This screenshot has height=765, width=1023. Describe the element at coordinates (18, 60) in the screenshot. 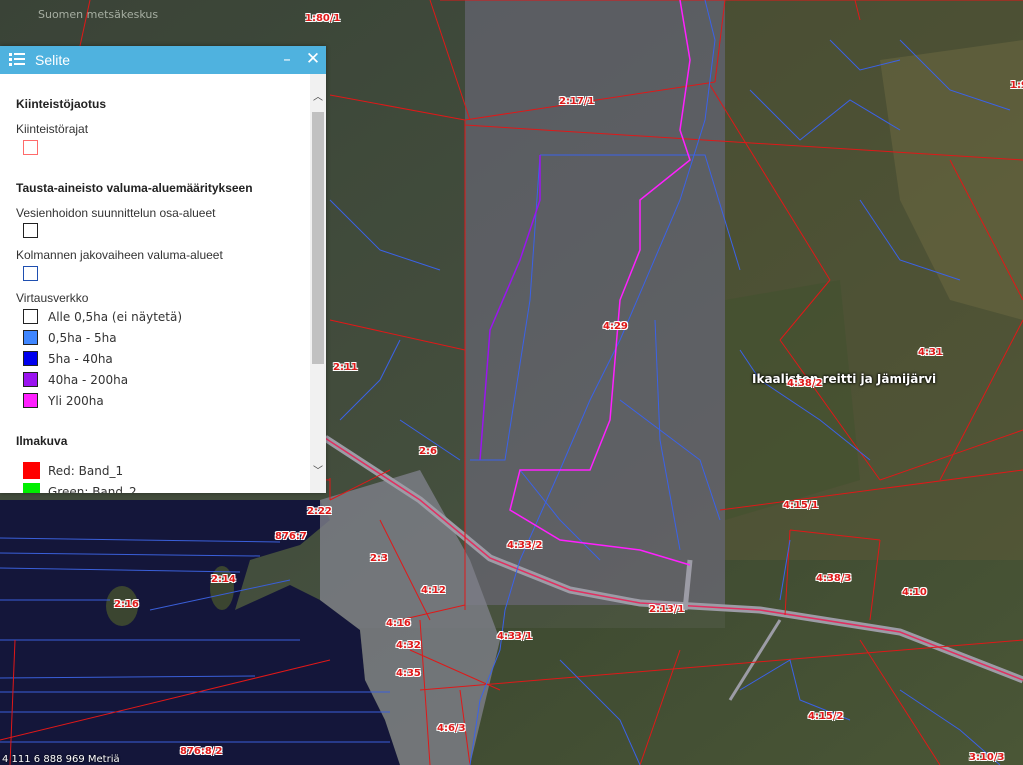

I see `list-icon` at that location.